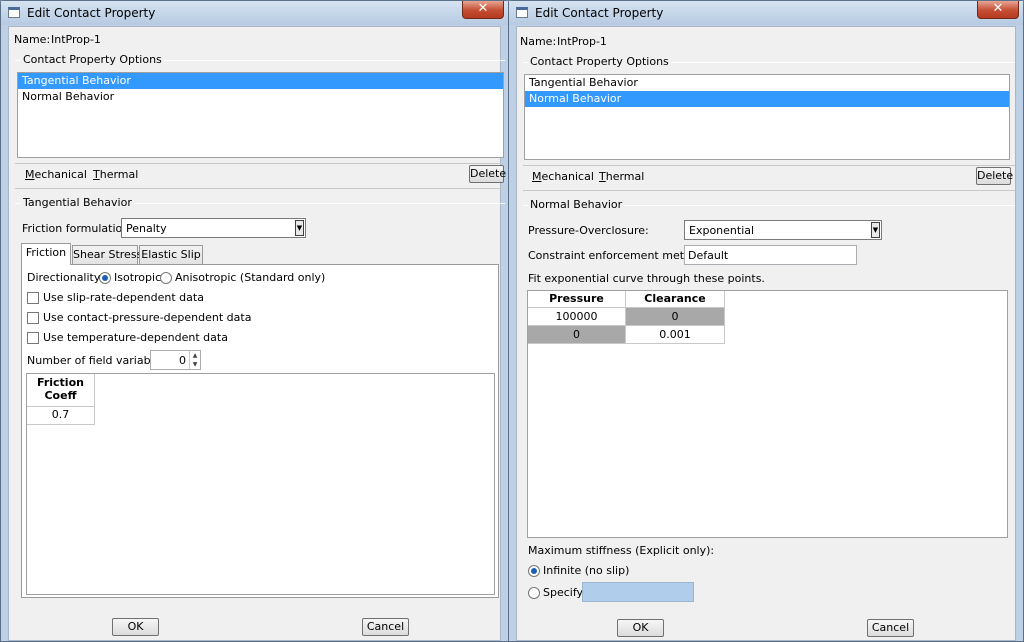 The height and width of the screenshot is (642, 1024). I want to click on tab-friction: Friction, so click(46, 254).